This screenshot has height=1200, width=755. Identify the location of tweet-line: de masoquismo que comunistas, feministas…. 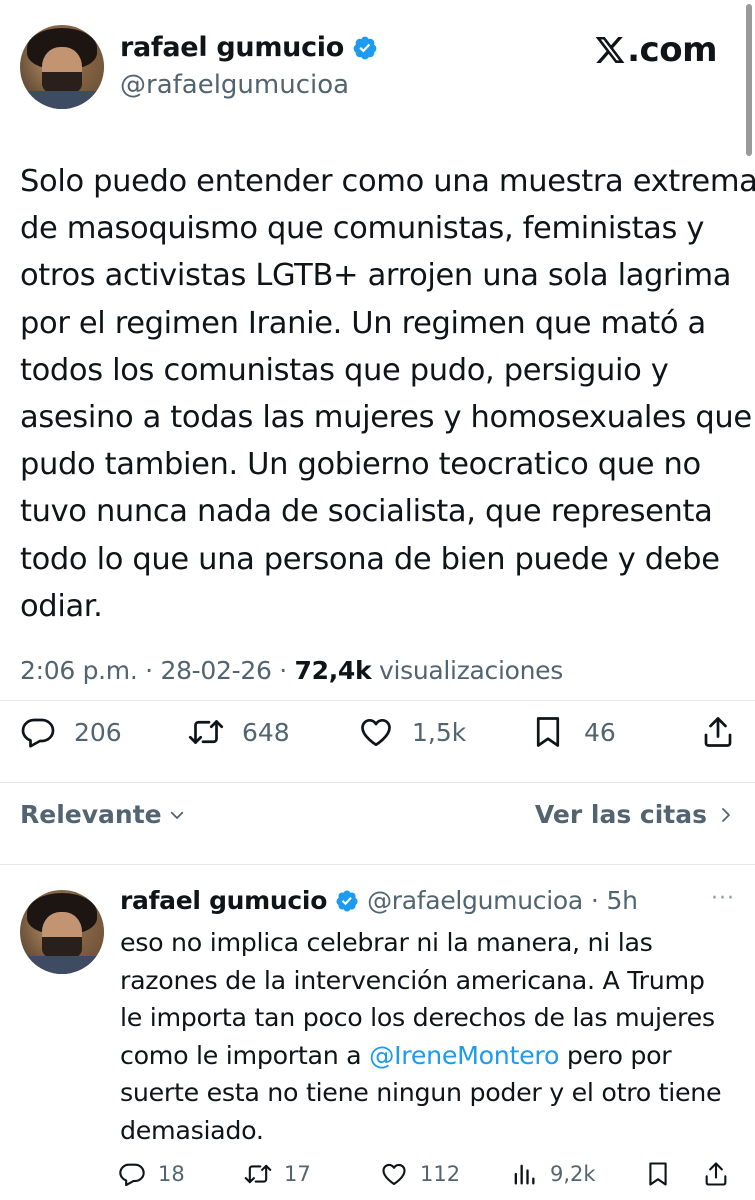
(362, 229).